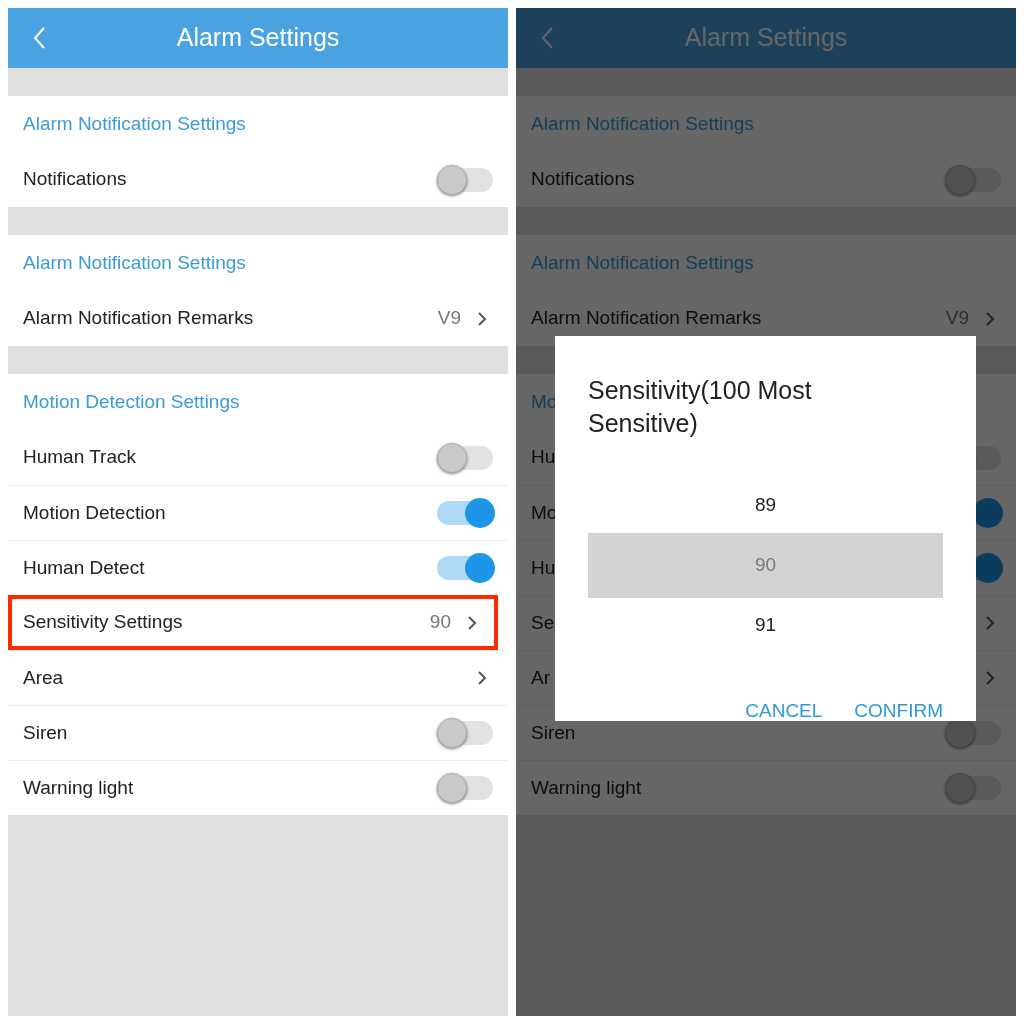 The width and height of the screenshot is (1024, 1024). Describe the element at coordinates (43, 677) in the screenshot. I see `row-label: Area` at that location.